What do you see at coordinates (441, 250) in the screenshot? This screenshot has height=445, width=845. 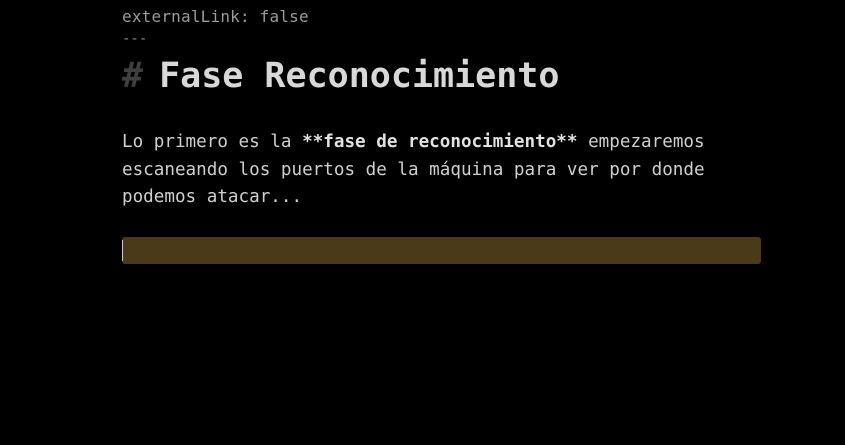 I see `active-line-highlight` at bounding box center [441, 250].